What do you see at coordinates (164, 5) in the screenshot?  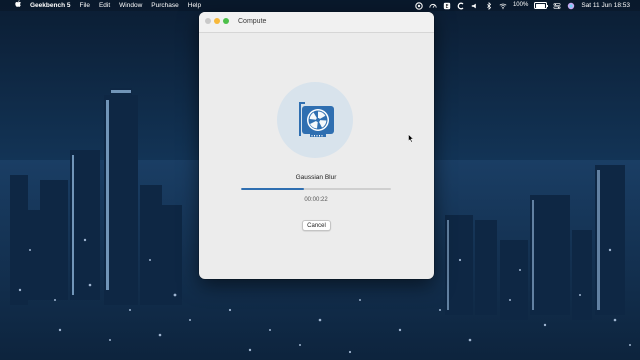 I see `menu-purchase: Purchase` at bounding box center [164, 5].